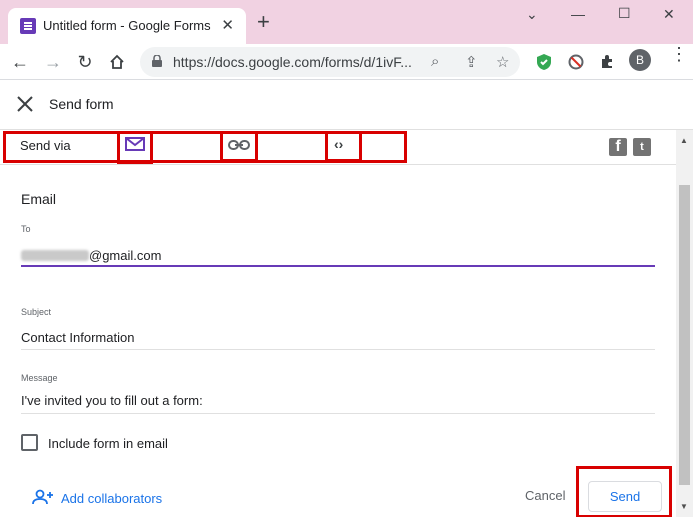 Image resolution: width=693 pixels, height=517 pixels. Describe the element at coordinates (135, 144) in the screenshot. I see `email-icon` at that location.